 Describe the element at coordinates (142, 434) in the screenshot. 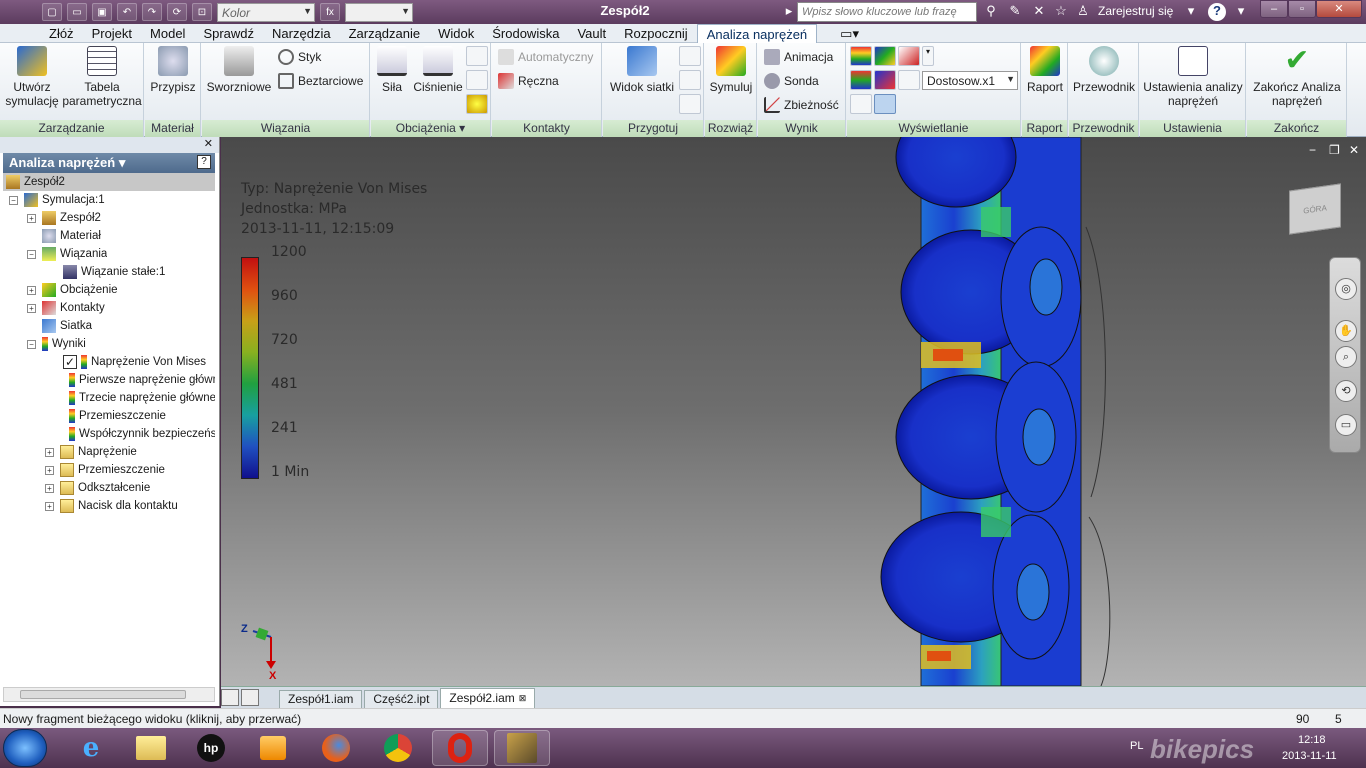

I see `tree-safety-factor: Współczynnik bezpieczeństwa` at that location.